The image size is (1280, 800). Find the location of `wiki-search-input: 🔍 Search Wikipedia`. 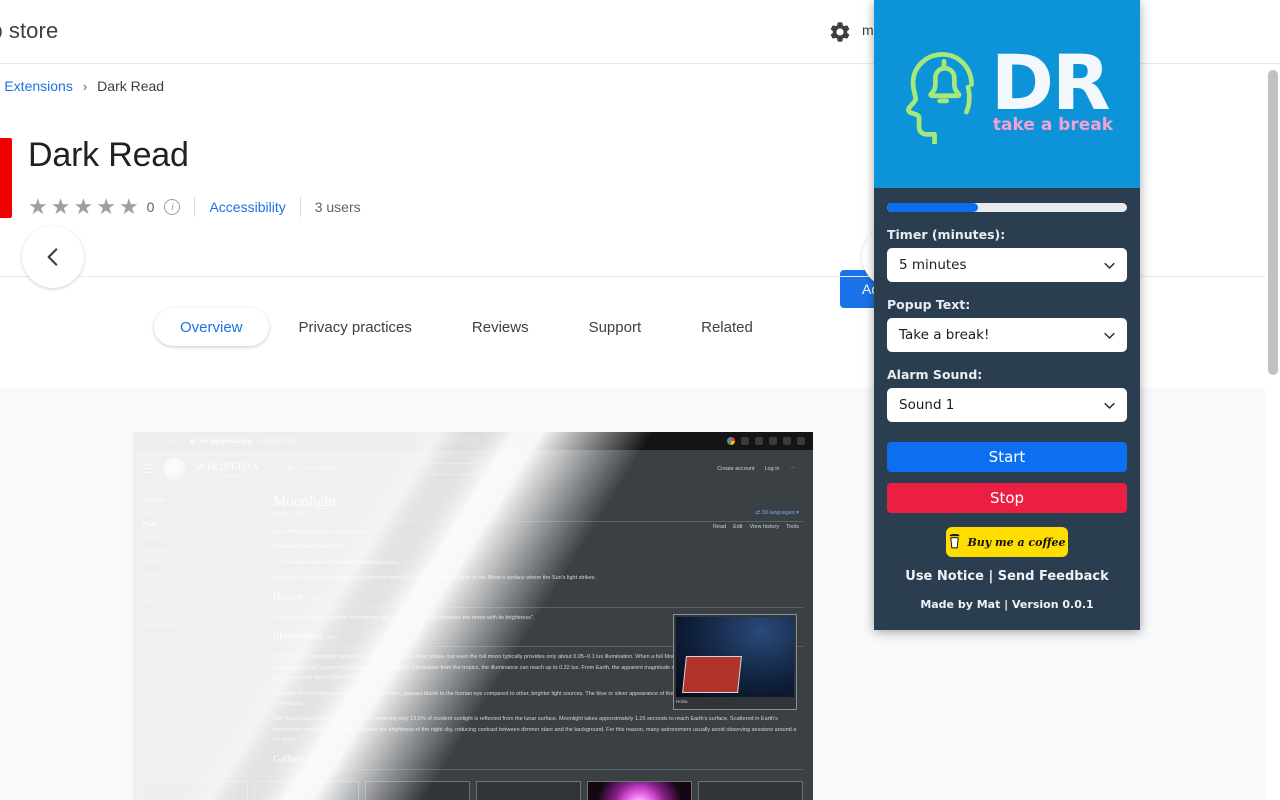

wiki-search-input: 🔍 Search Wikipedia is located at coordinates (397, 469).